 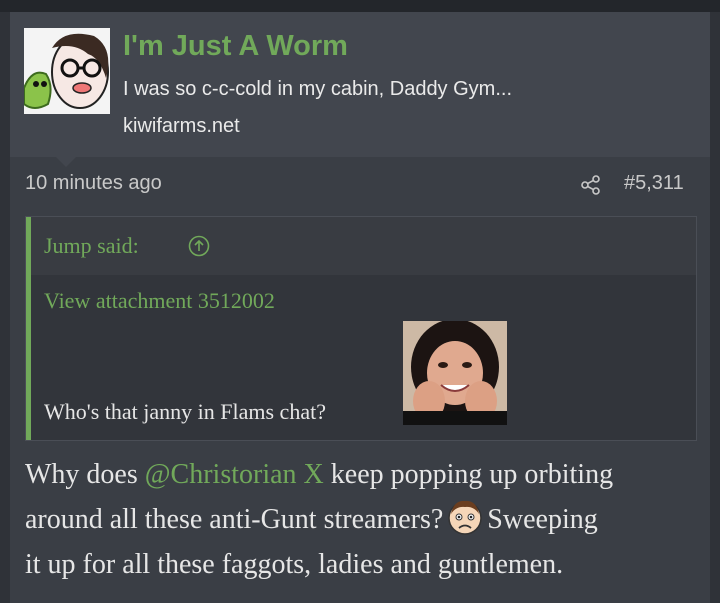 What do you see at coordinates (199, 246) in the screenshot?
I see `arrow-up-circle-icon` at bounding box center [199, 246].